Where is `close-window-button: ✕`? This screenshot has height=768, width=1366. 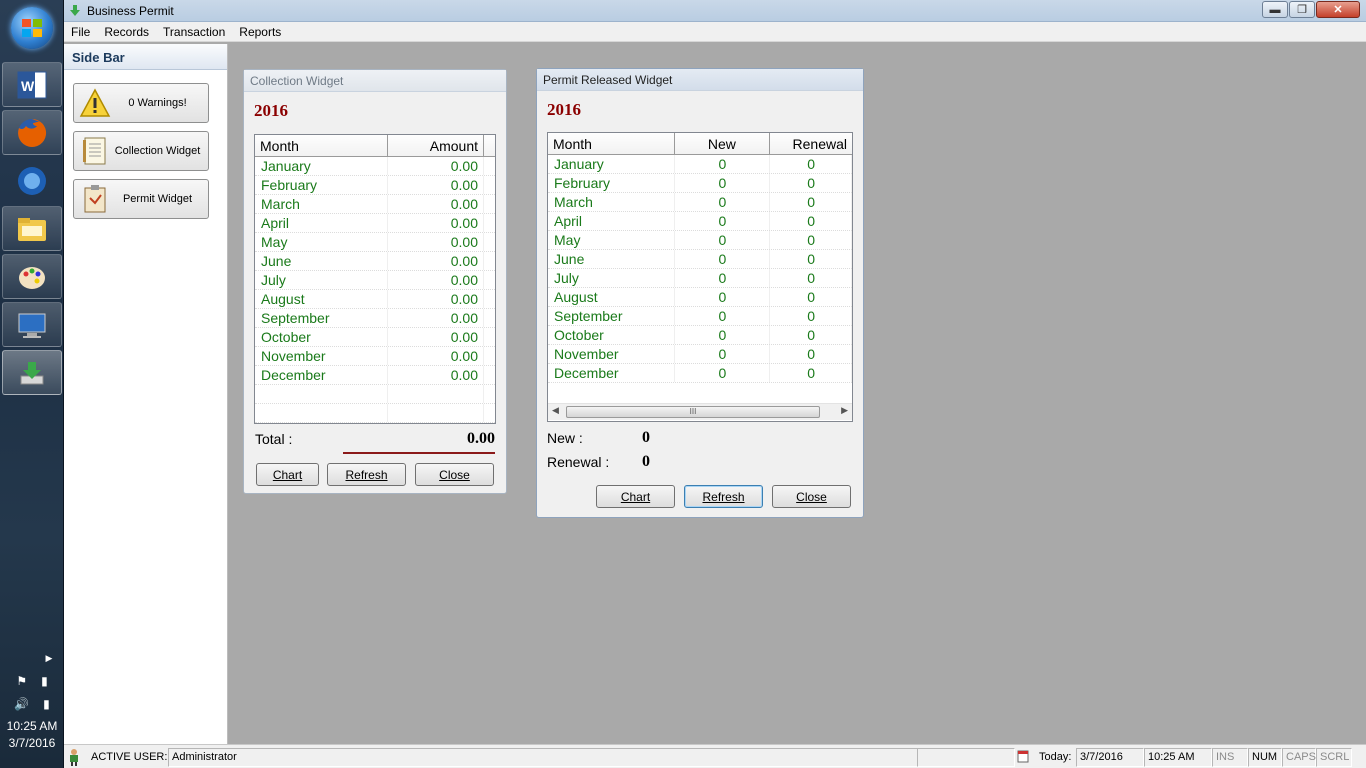
close-window-button: ✕ is located at coordinates (1338, 9).